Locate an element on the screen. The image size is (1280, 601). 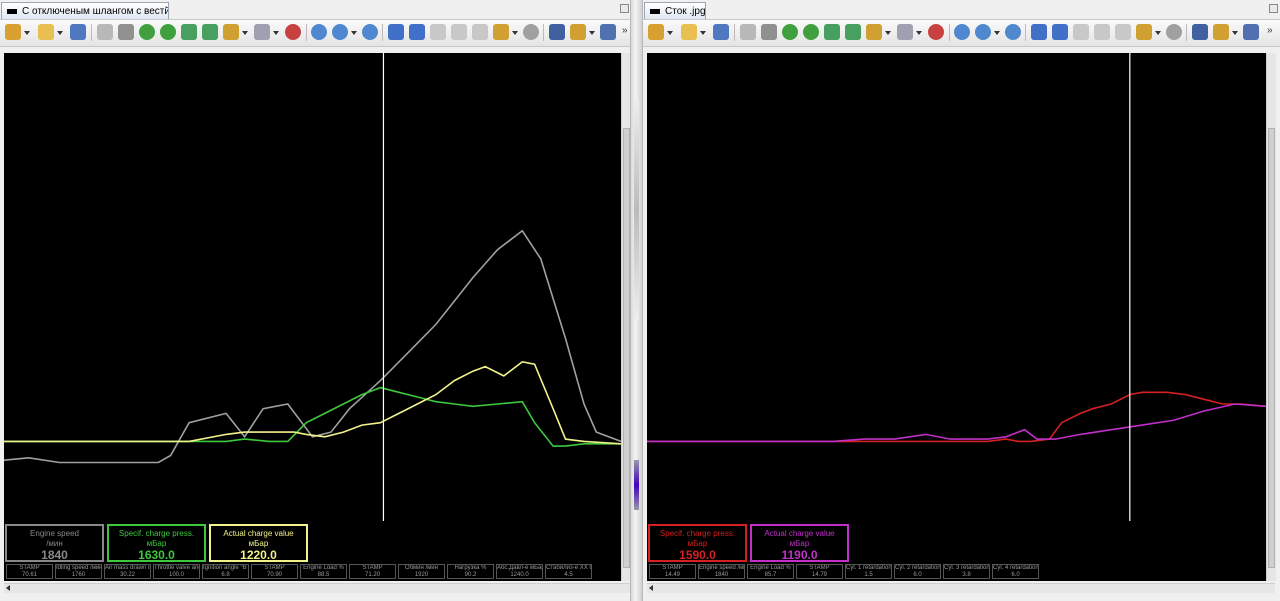
value-cell: Air mass drawn in ...30.22 is located at coordinates (127, 571).